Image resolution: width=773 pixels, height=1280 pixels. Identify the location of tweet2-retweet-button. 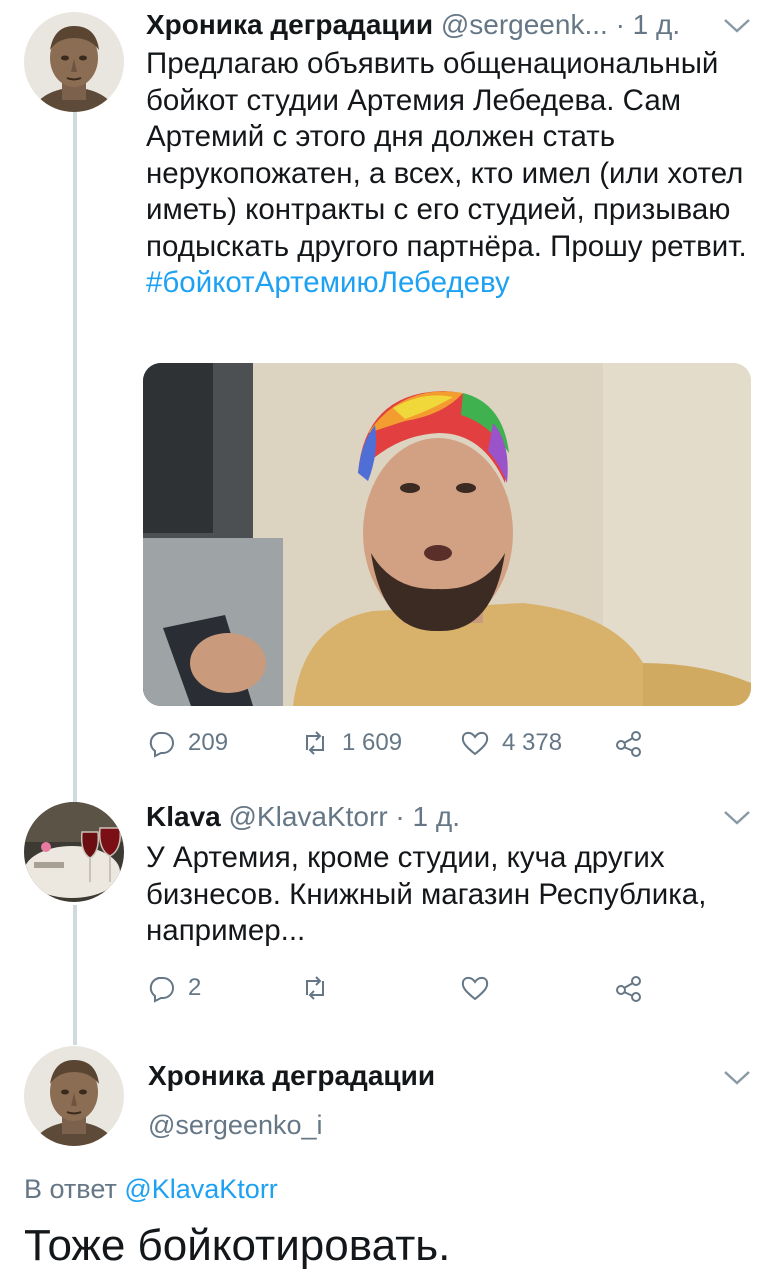
(321, 988).